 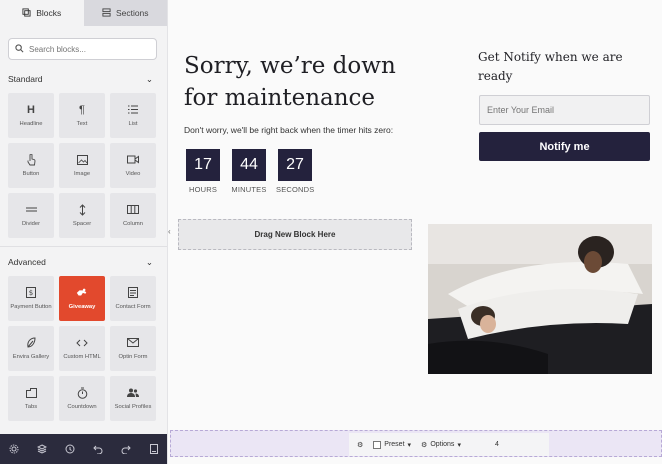 I want to click on block-divider: Divider, so click(x=31, y=215).